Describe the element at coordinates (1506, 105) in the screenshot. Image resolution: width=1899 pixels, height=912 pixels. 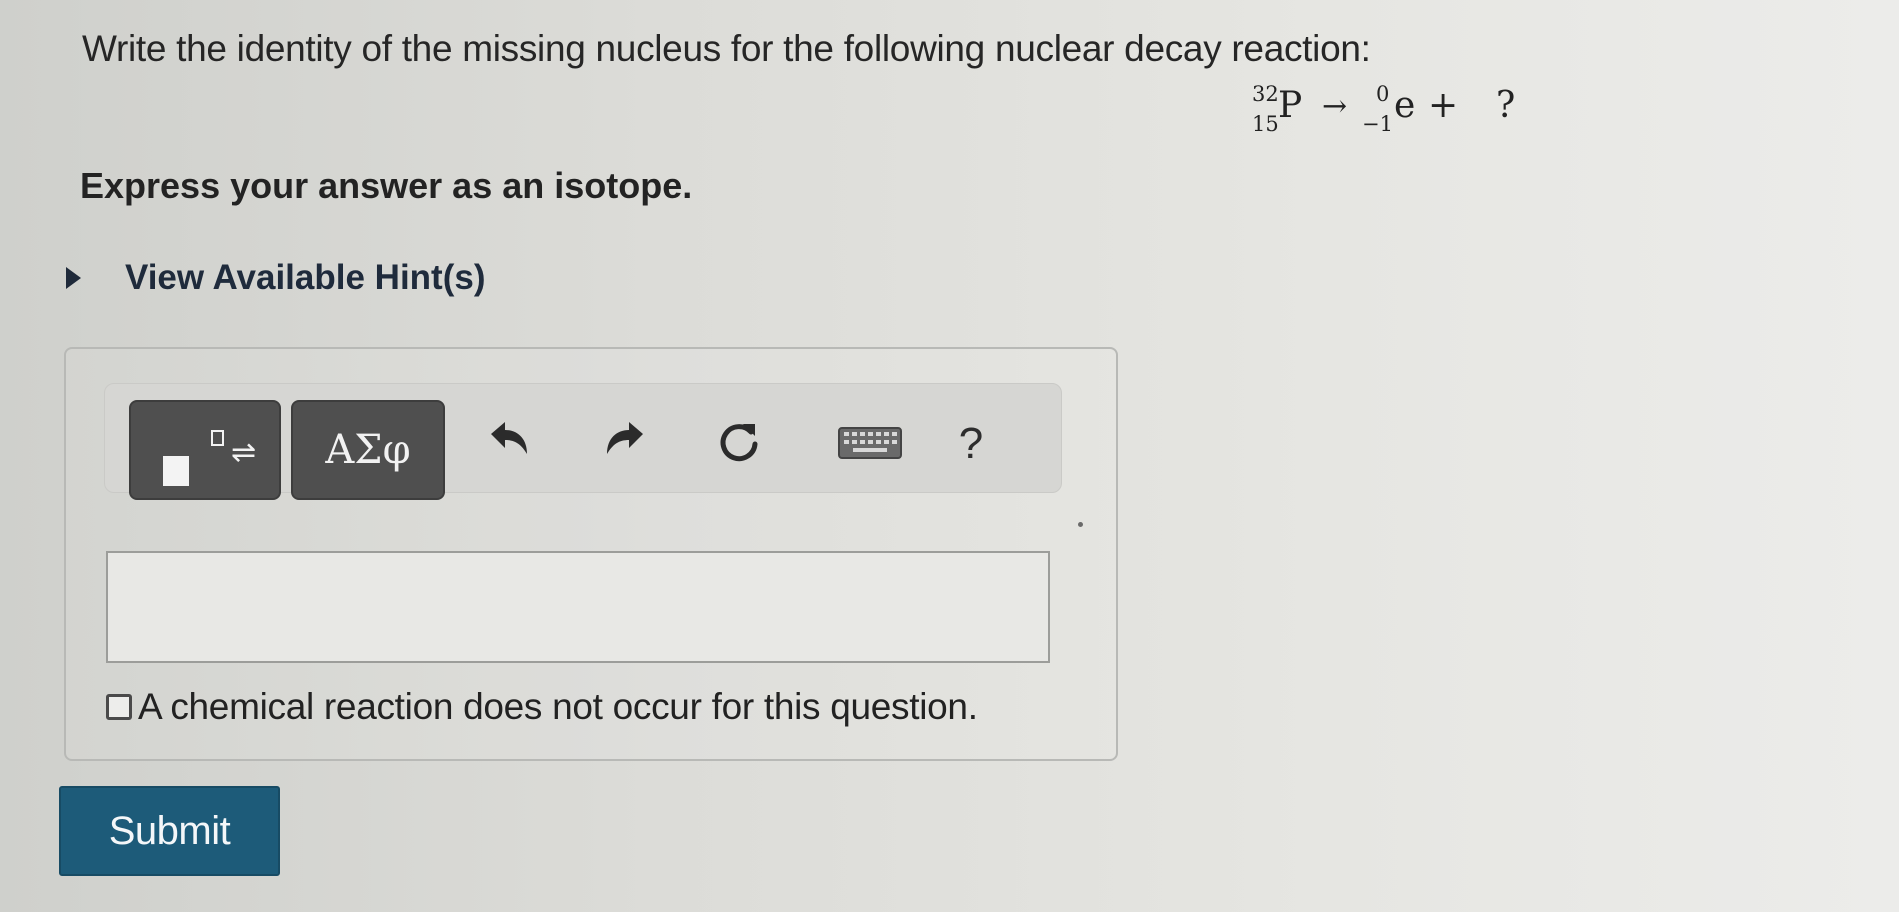
I see `unknown-nucleus: ?` at that location.